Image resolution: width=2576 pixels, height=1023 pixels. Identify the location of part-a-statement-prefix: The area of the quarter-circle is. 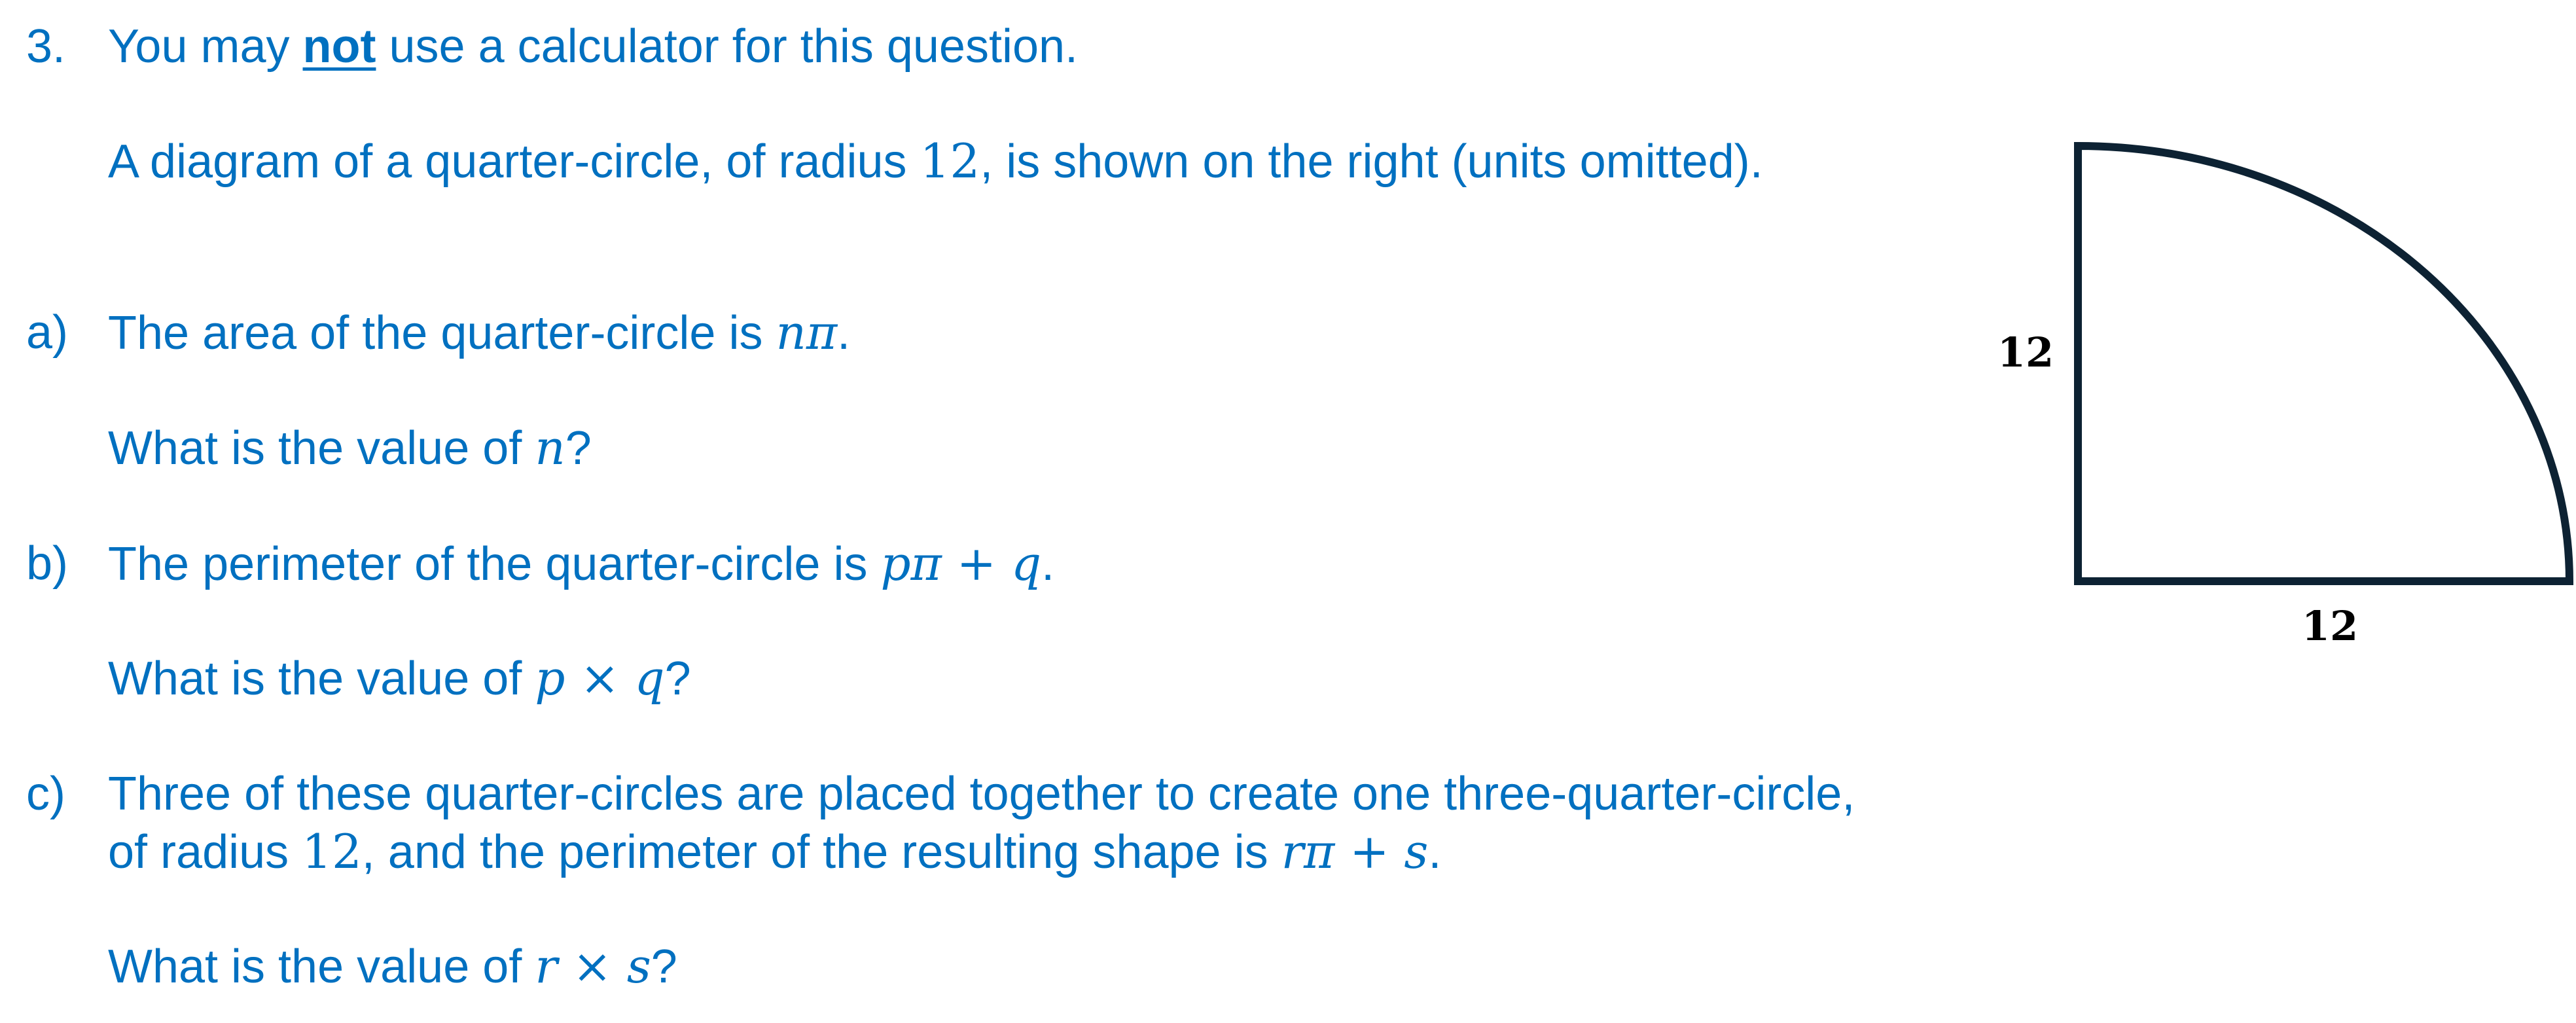
(442, 333).